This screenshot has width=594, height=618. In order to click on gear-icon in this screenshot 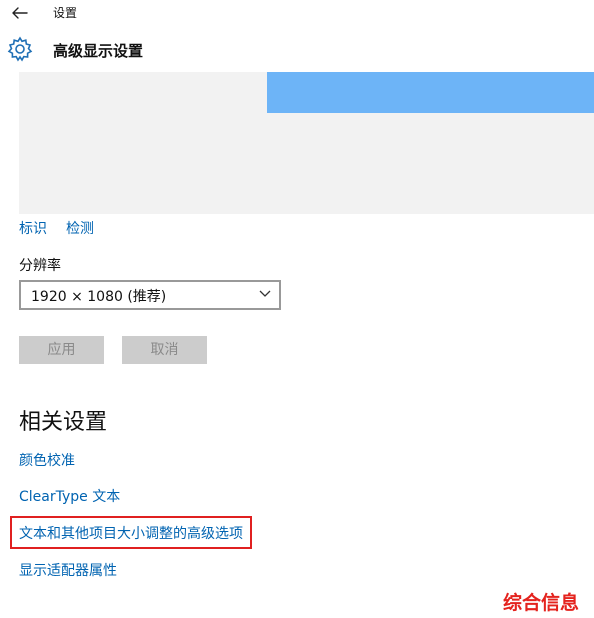, I will do `click(20, 49)`.